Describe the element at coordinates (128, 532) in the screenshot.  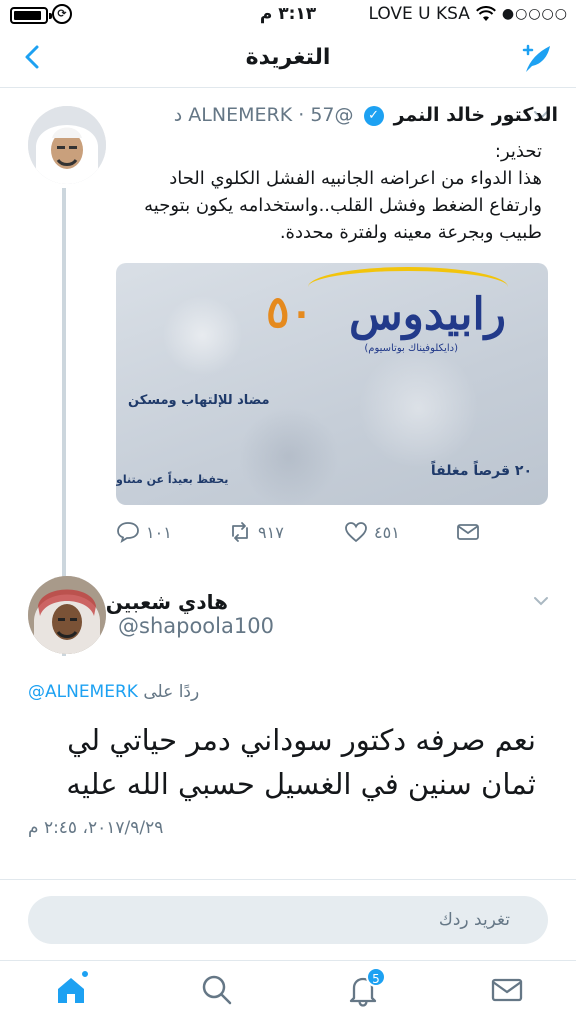
I see `reply-icon` at that location.